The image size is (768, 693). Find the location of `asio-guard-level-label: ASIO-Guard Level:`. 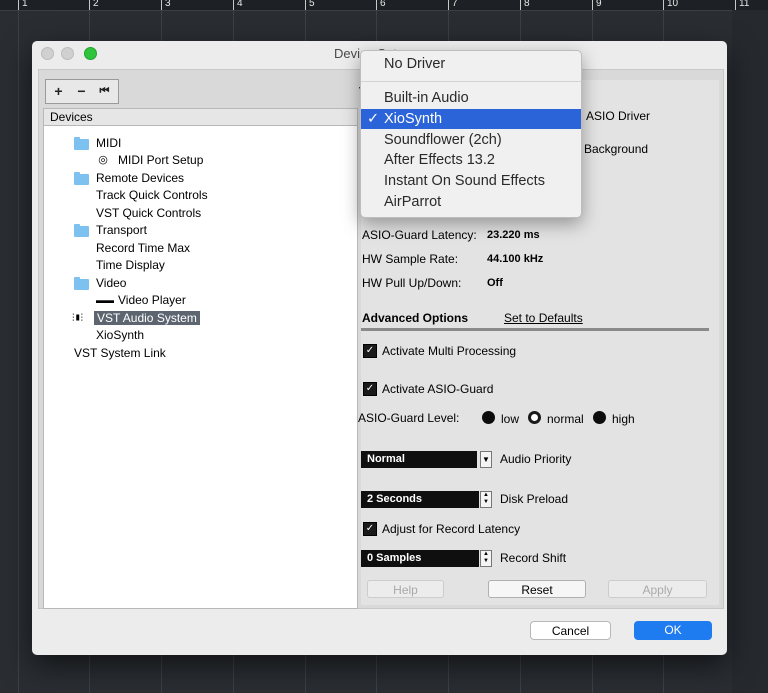

asio-guard-level-label: ASIO-Guard Level: is located at coordinates (409, 418).